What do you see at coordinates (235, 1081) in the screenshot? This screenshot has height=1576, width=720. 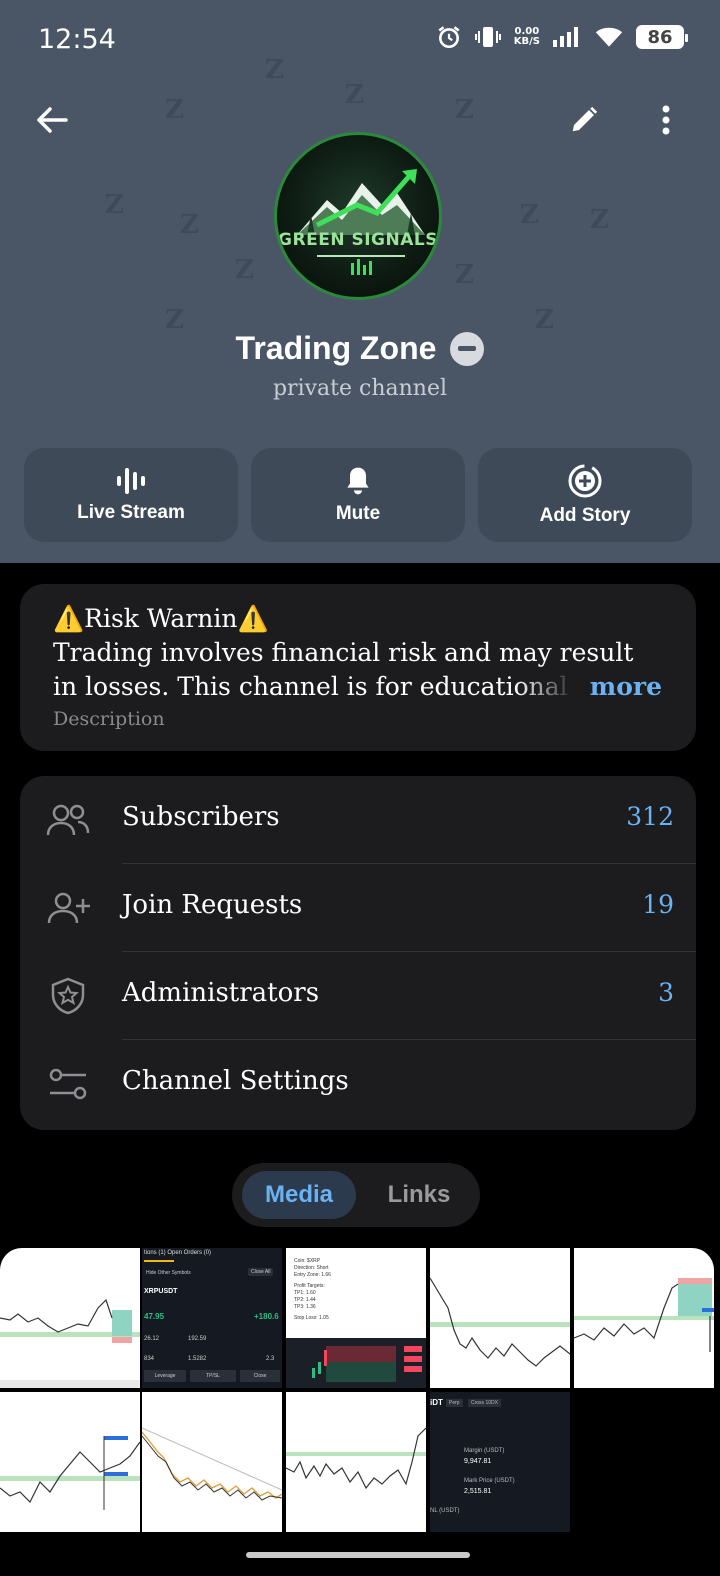 I see `channel-settings-label: Channel Settings` at bounding box center [235, 1081].